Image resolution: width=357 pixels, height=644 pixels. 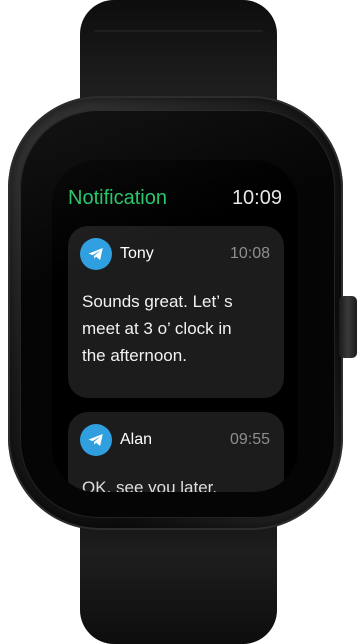 What do you see at coordinates (178, 579) in the screenshot?
I see `watch-strap-bottom` at bounding box center [178, 579].